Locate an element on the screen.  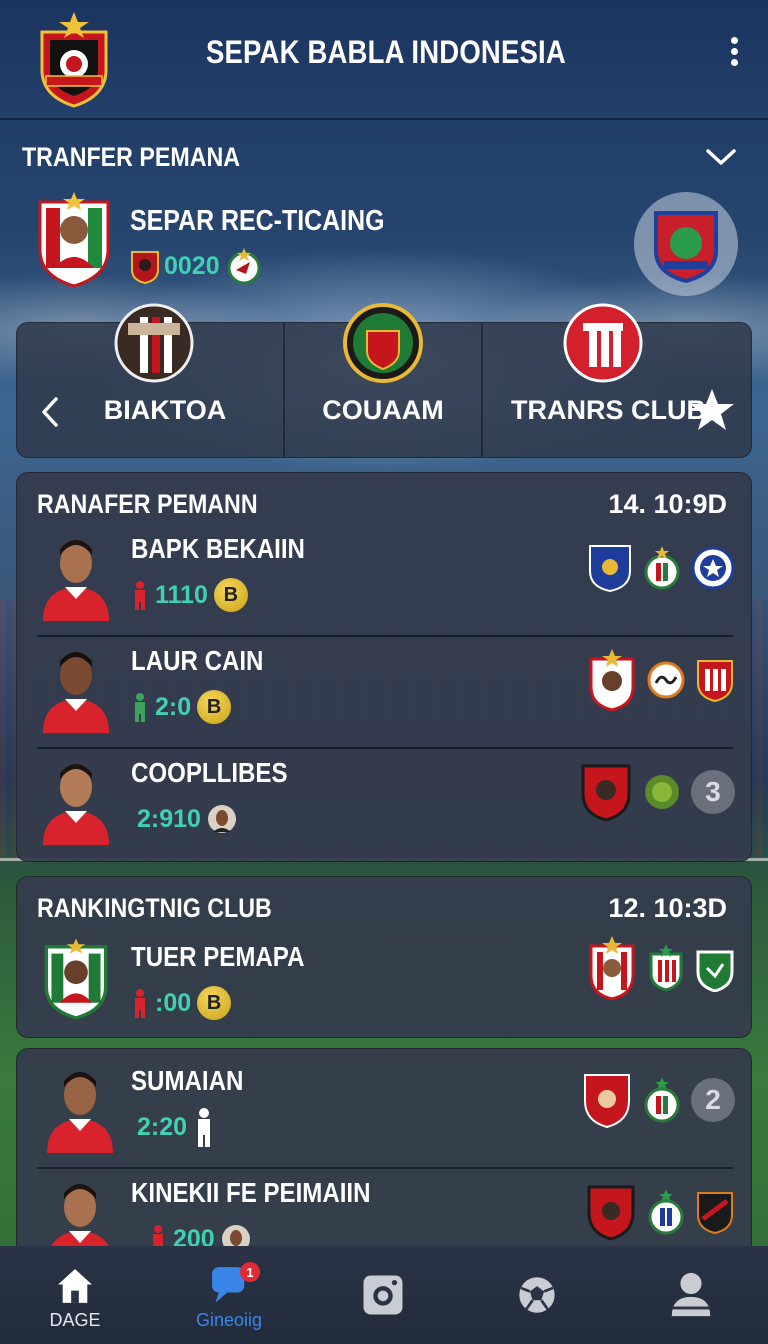
club-tab-label: BIAKTOA is located at coordinates (165, 410).